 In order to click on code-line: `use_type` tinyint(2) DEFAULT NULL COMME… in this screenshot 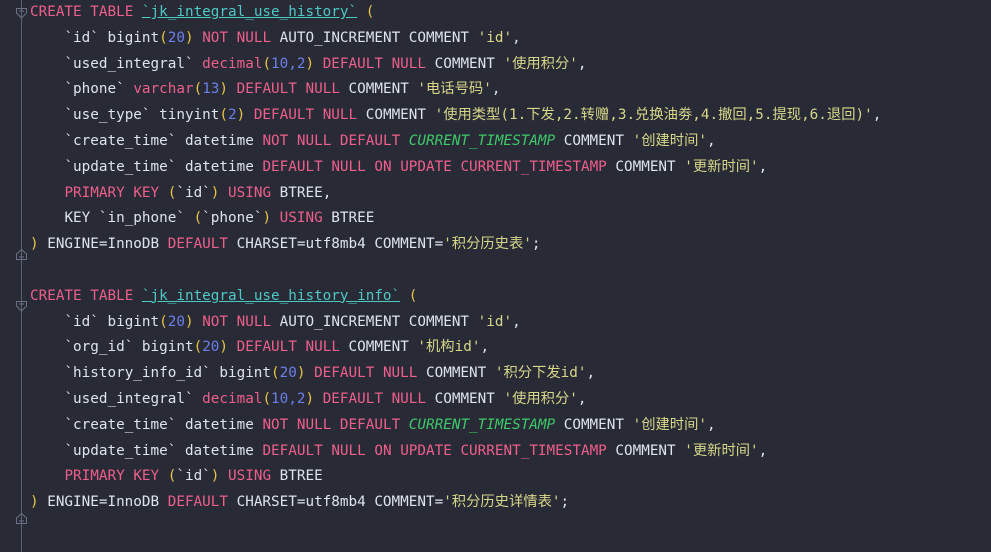, I will do `click(510, 116)`.